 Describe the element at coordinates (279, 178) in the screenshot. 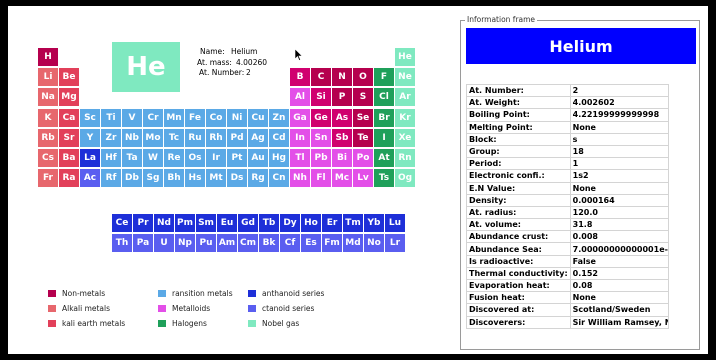

I see `element-tile-cn: Cn` at that location.